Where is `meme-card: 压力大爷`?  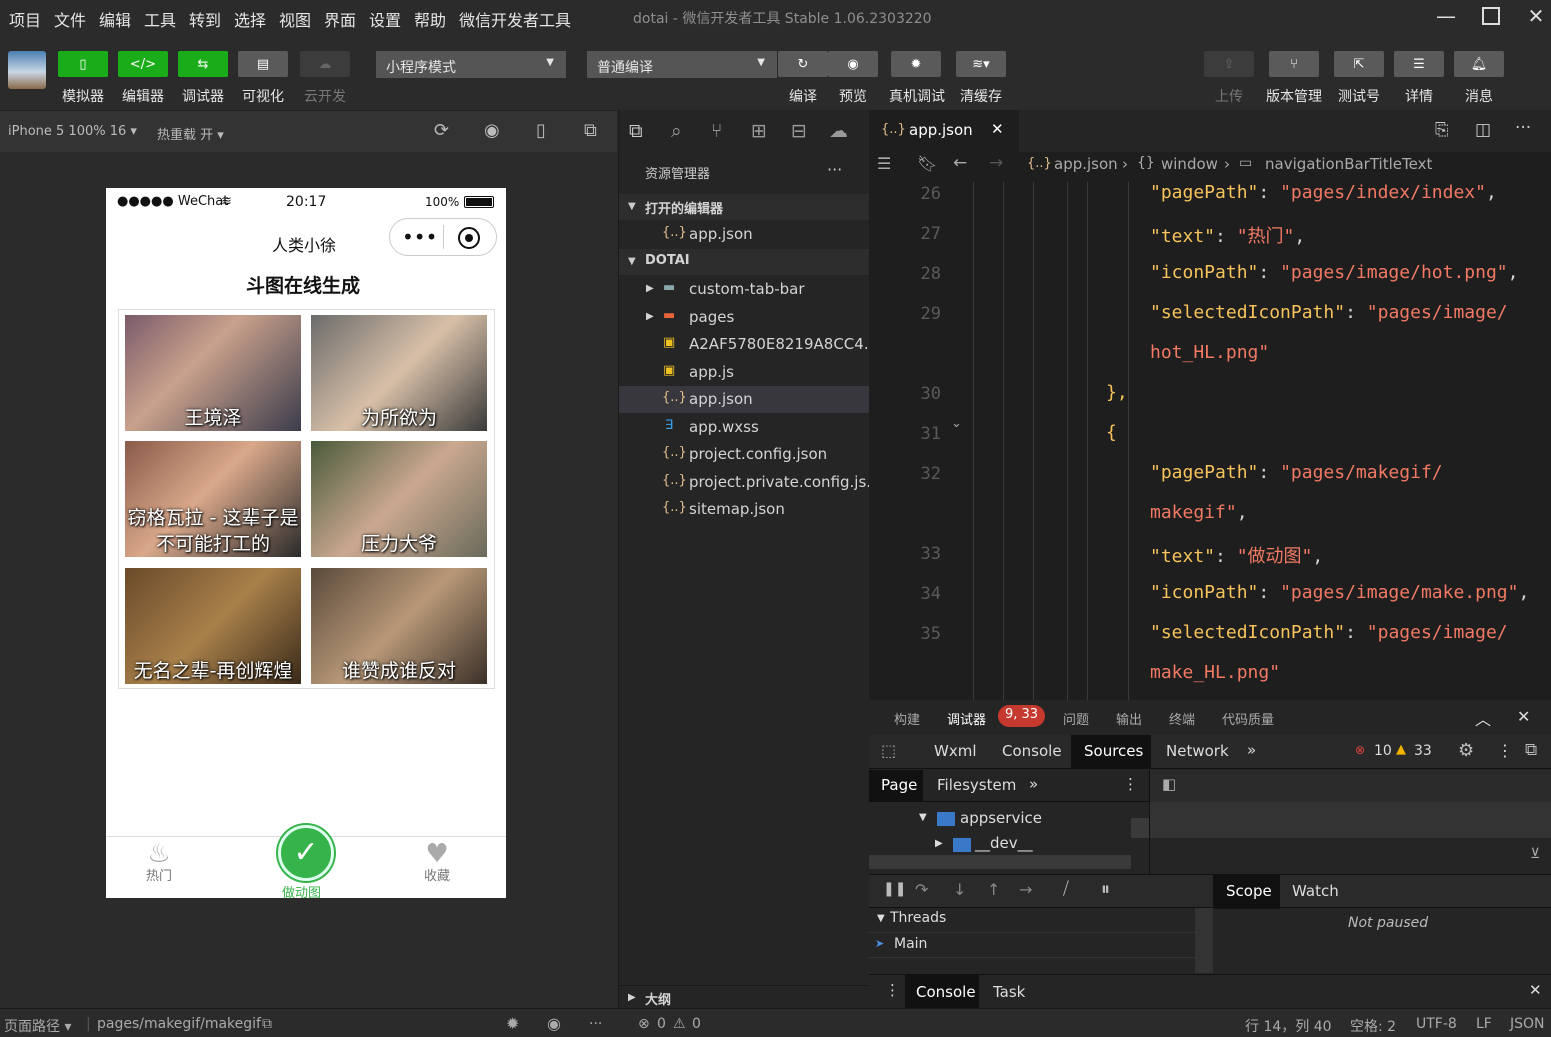 meme-card: 压力大爷 is located at coordinates (399, 499).